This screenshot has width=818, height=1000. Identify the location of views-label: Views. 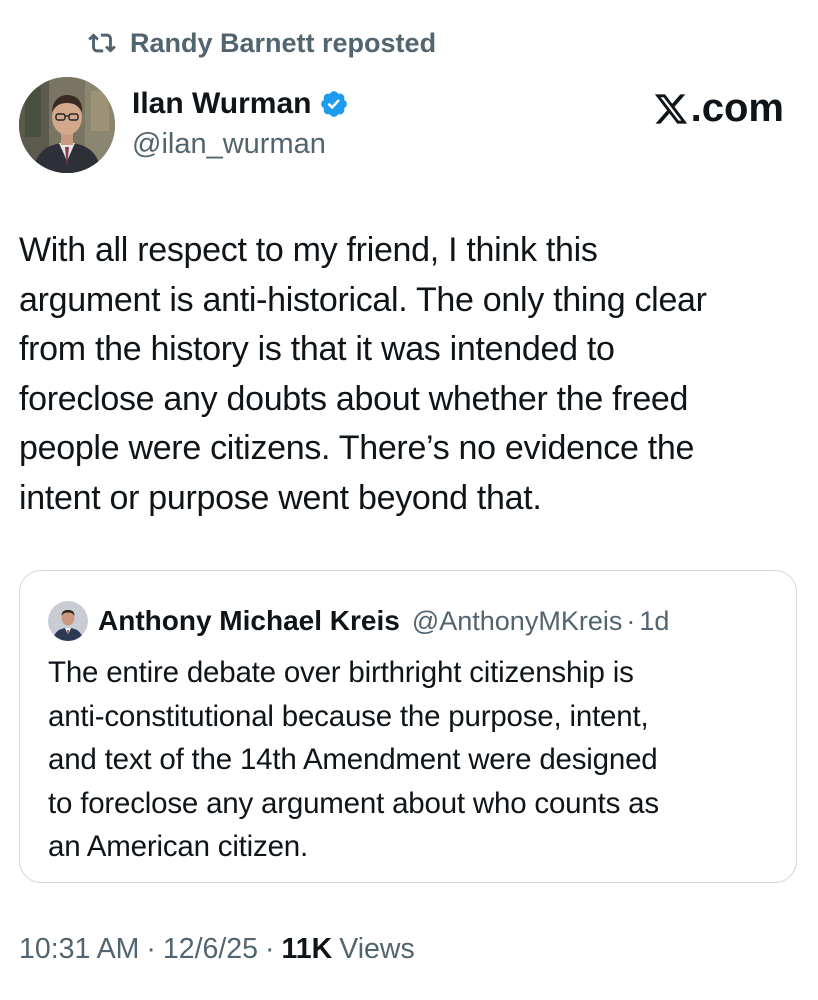
(377, 949).